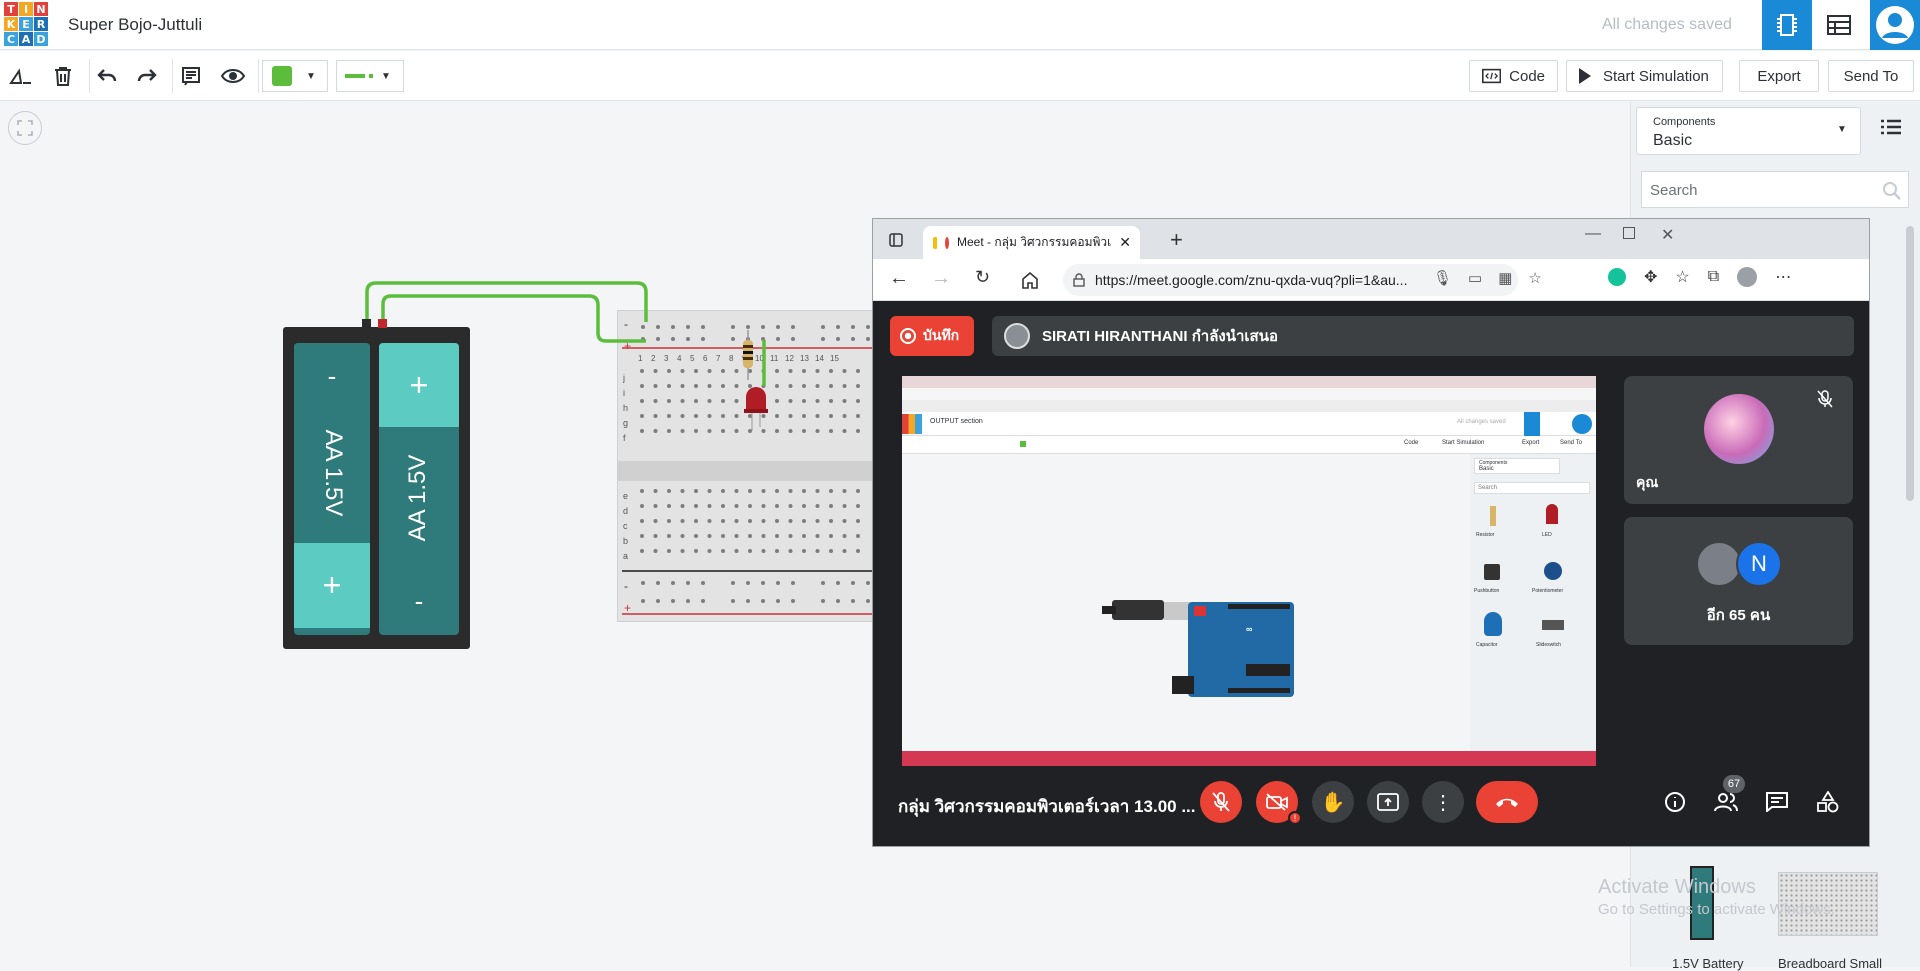  What do you see at coordinates (1023, 444) in the screenshot?
I see `shared-color-swatch` at bounding box center [1023, 444].